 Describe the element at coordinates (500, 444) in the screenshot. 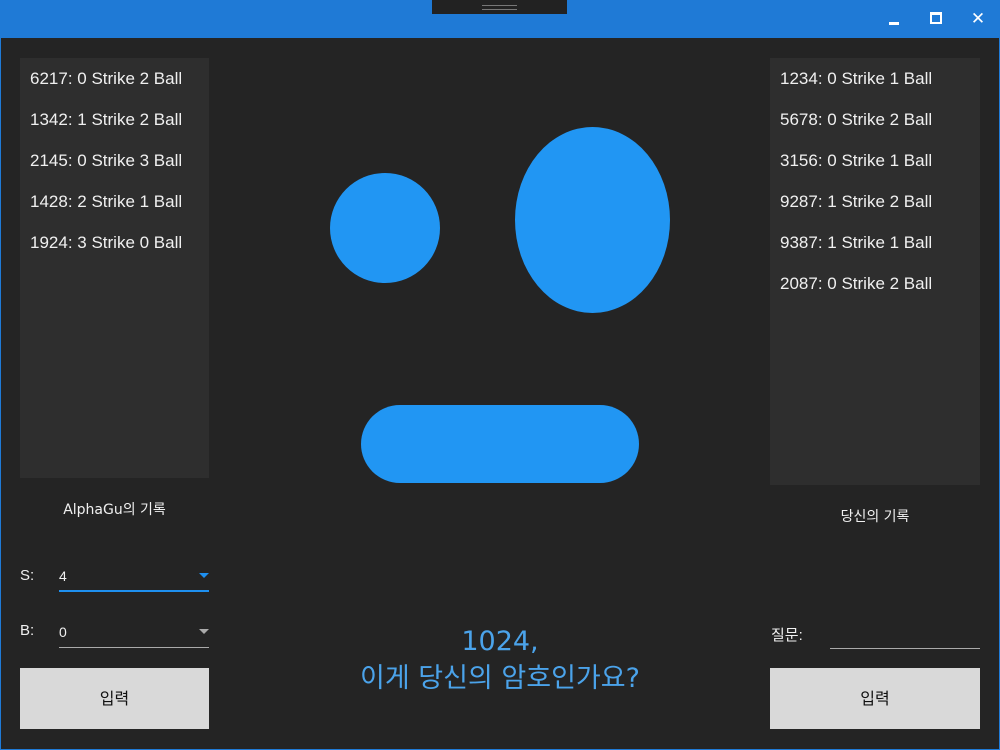

I see `mouth-shape` at that location.